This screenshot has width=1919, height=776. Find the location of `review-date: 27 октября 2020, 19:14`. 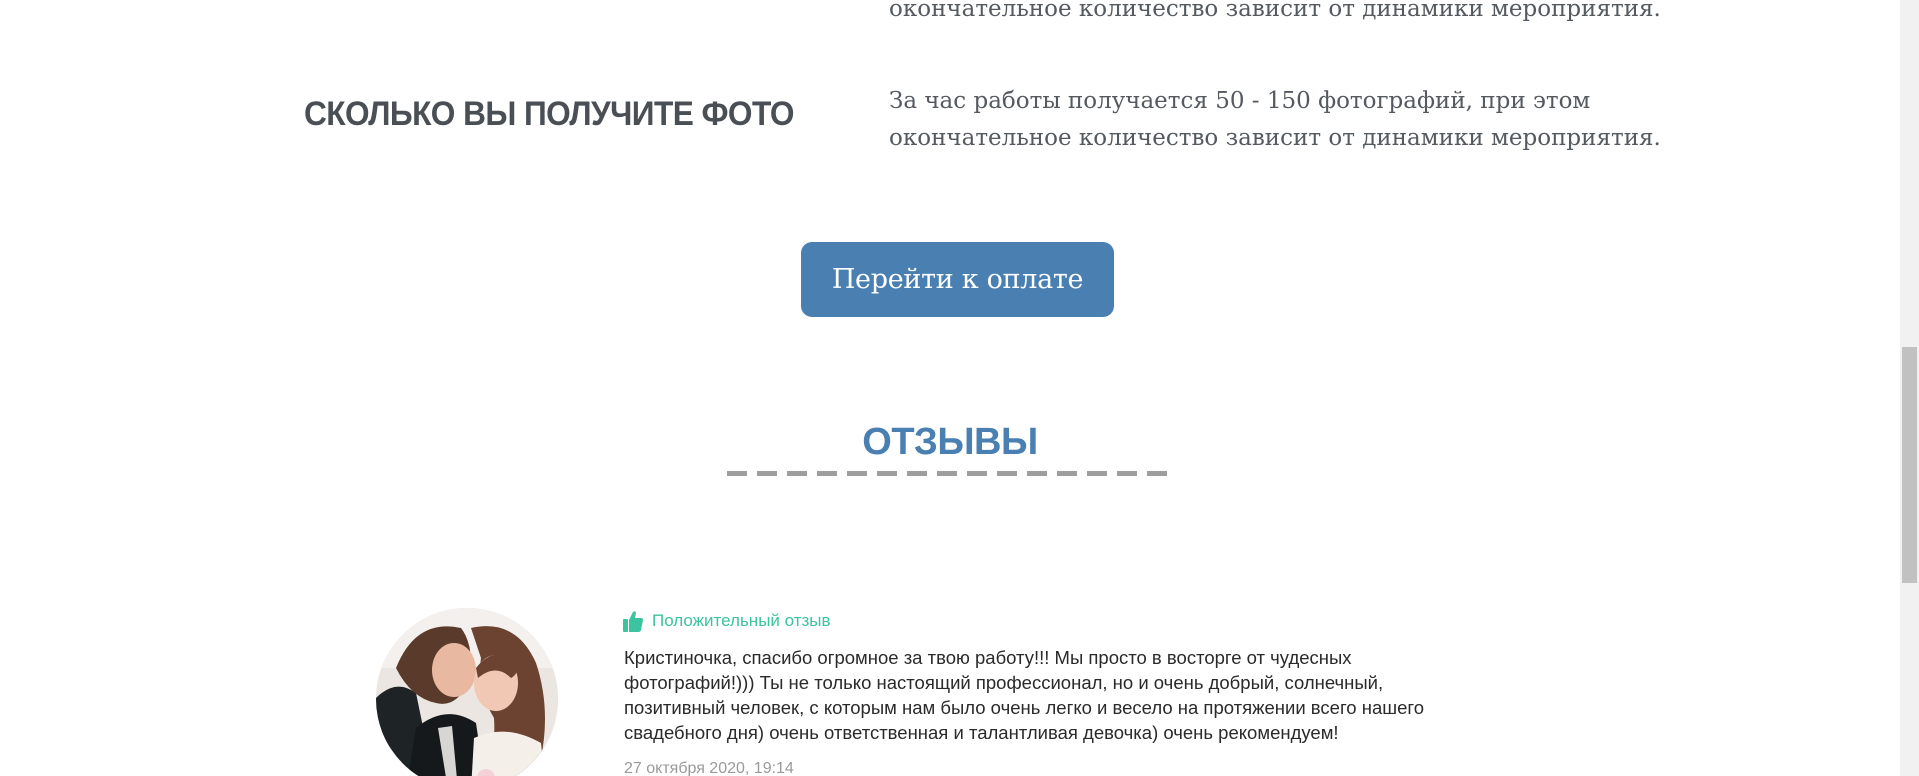

review-date: 27 октября 2020, 19:14 is located at coordinates (709, 768).